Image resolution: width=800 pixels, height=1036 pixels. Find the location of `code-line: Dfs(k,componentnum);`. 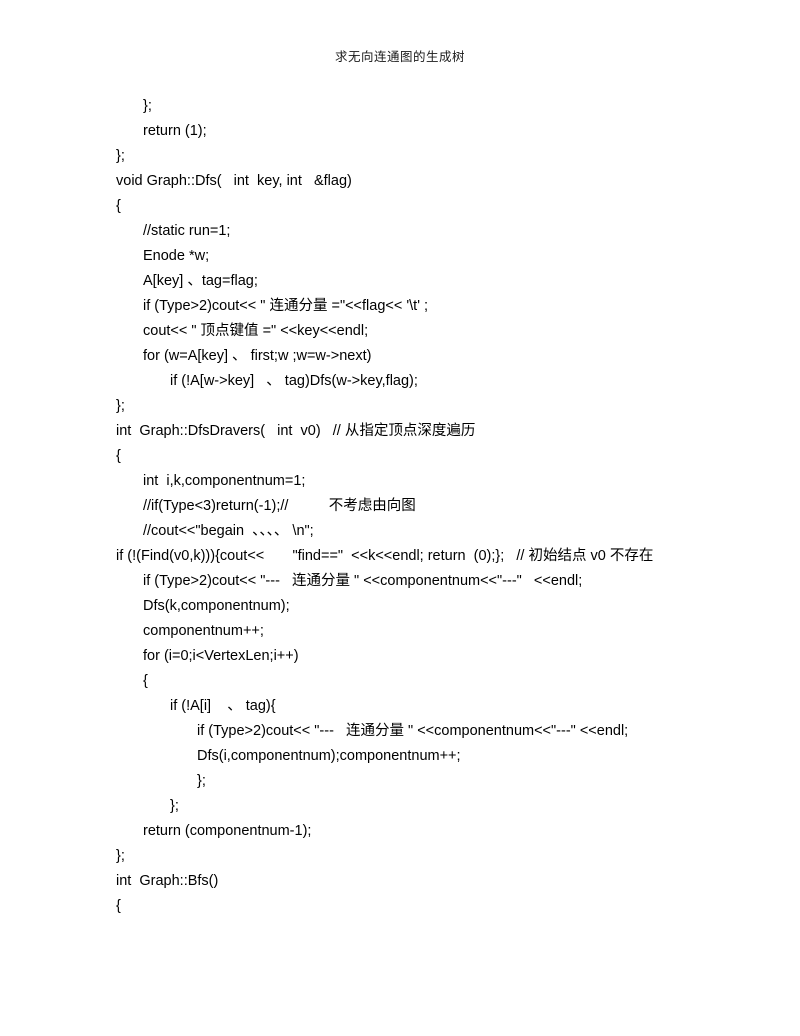

code-line: Dfs(k,componentnum); is located at coordinates (216, 606).